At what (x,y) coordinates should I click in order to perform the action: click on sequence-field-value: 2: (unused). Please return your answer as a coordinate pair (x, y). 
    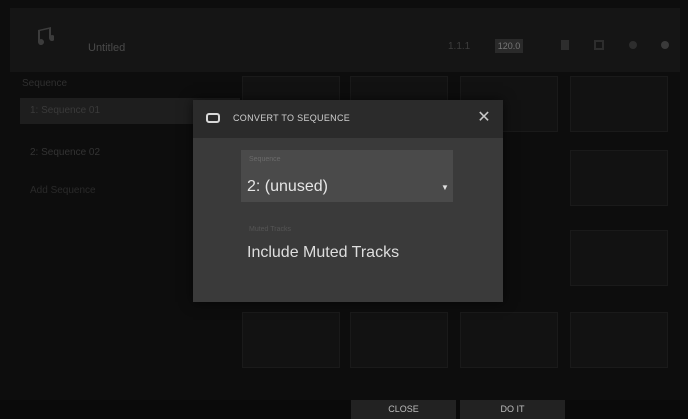
    Looking at the image, I should click on (287, 186).